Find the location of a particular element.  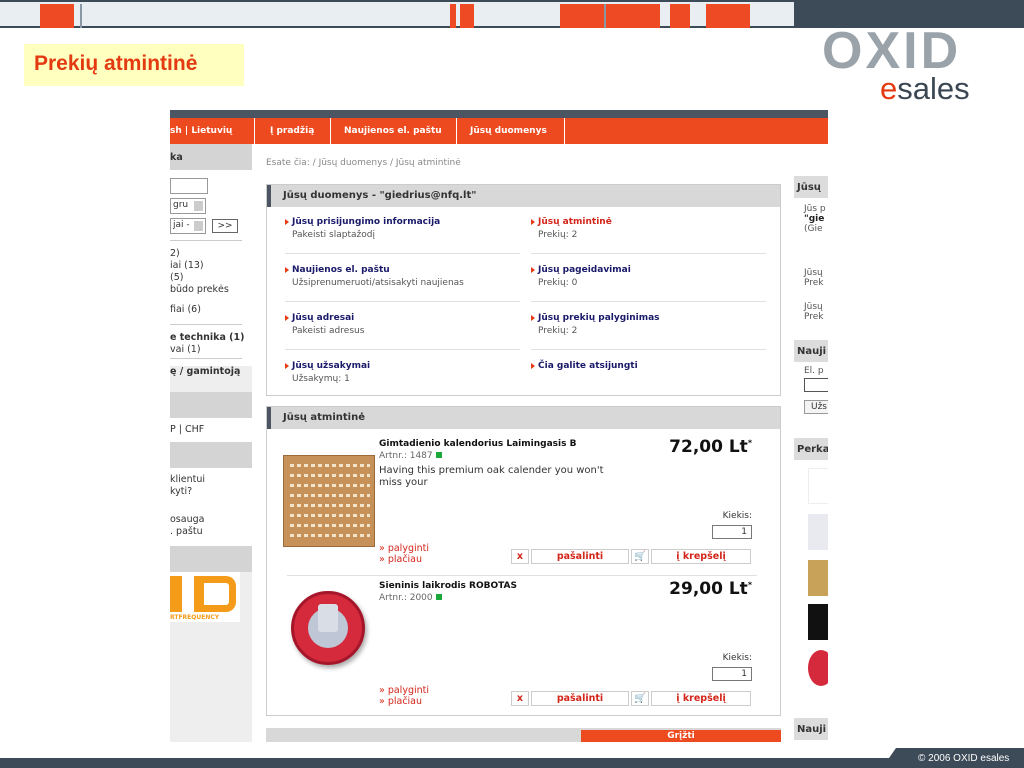

back-button: Grįžti is located at coordinates (681, 736).